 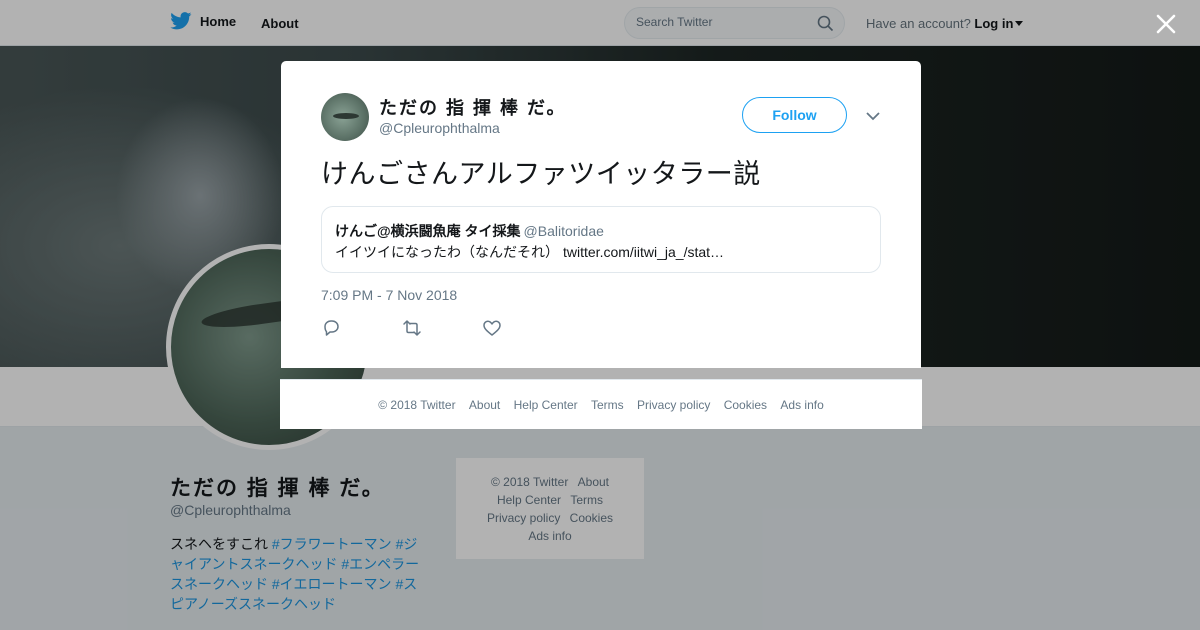 I want to click on author-handle: @Cpleurophthalma, so click(x=439, y=128).